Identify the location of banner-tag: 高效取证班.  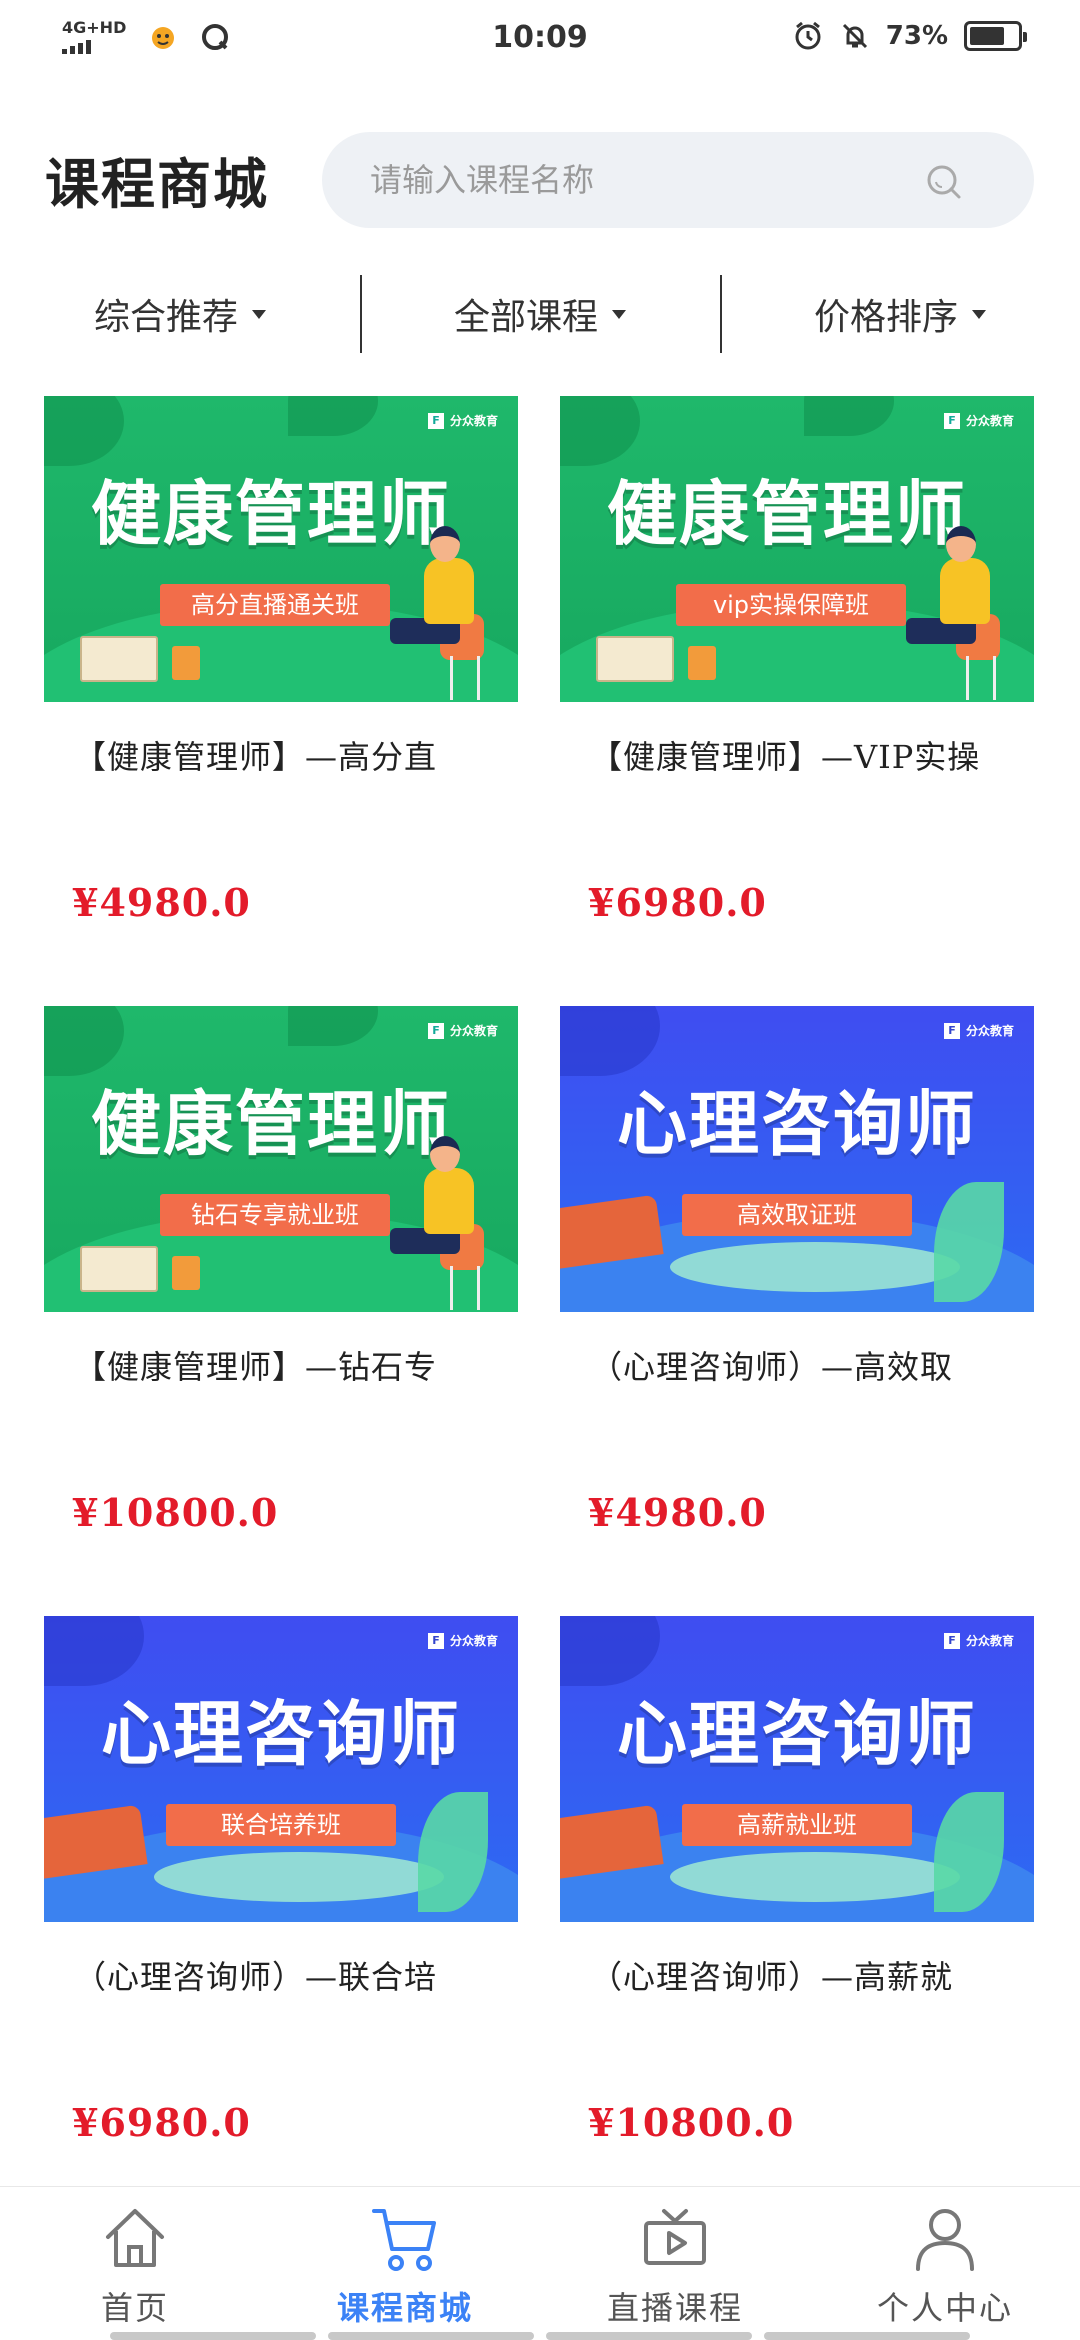
(797, 1215).